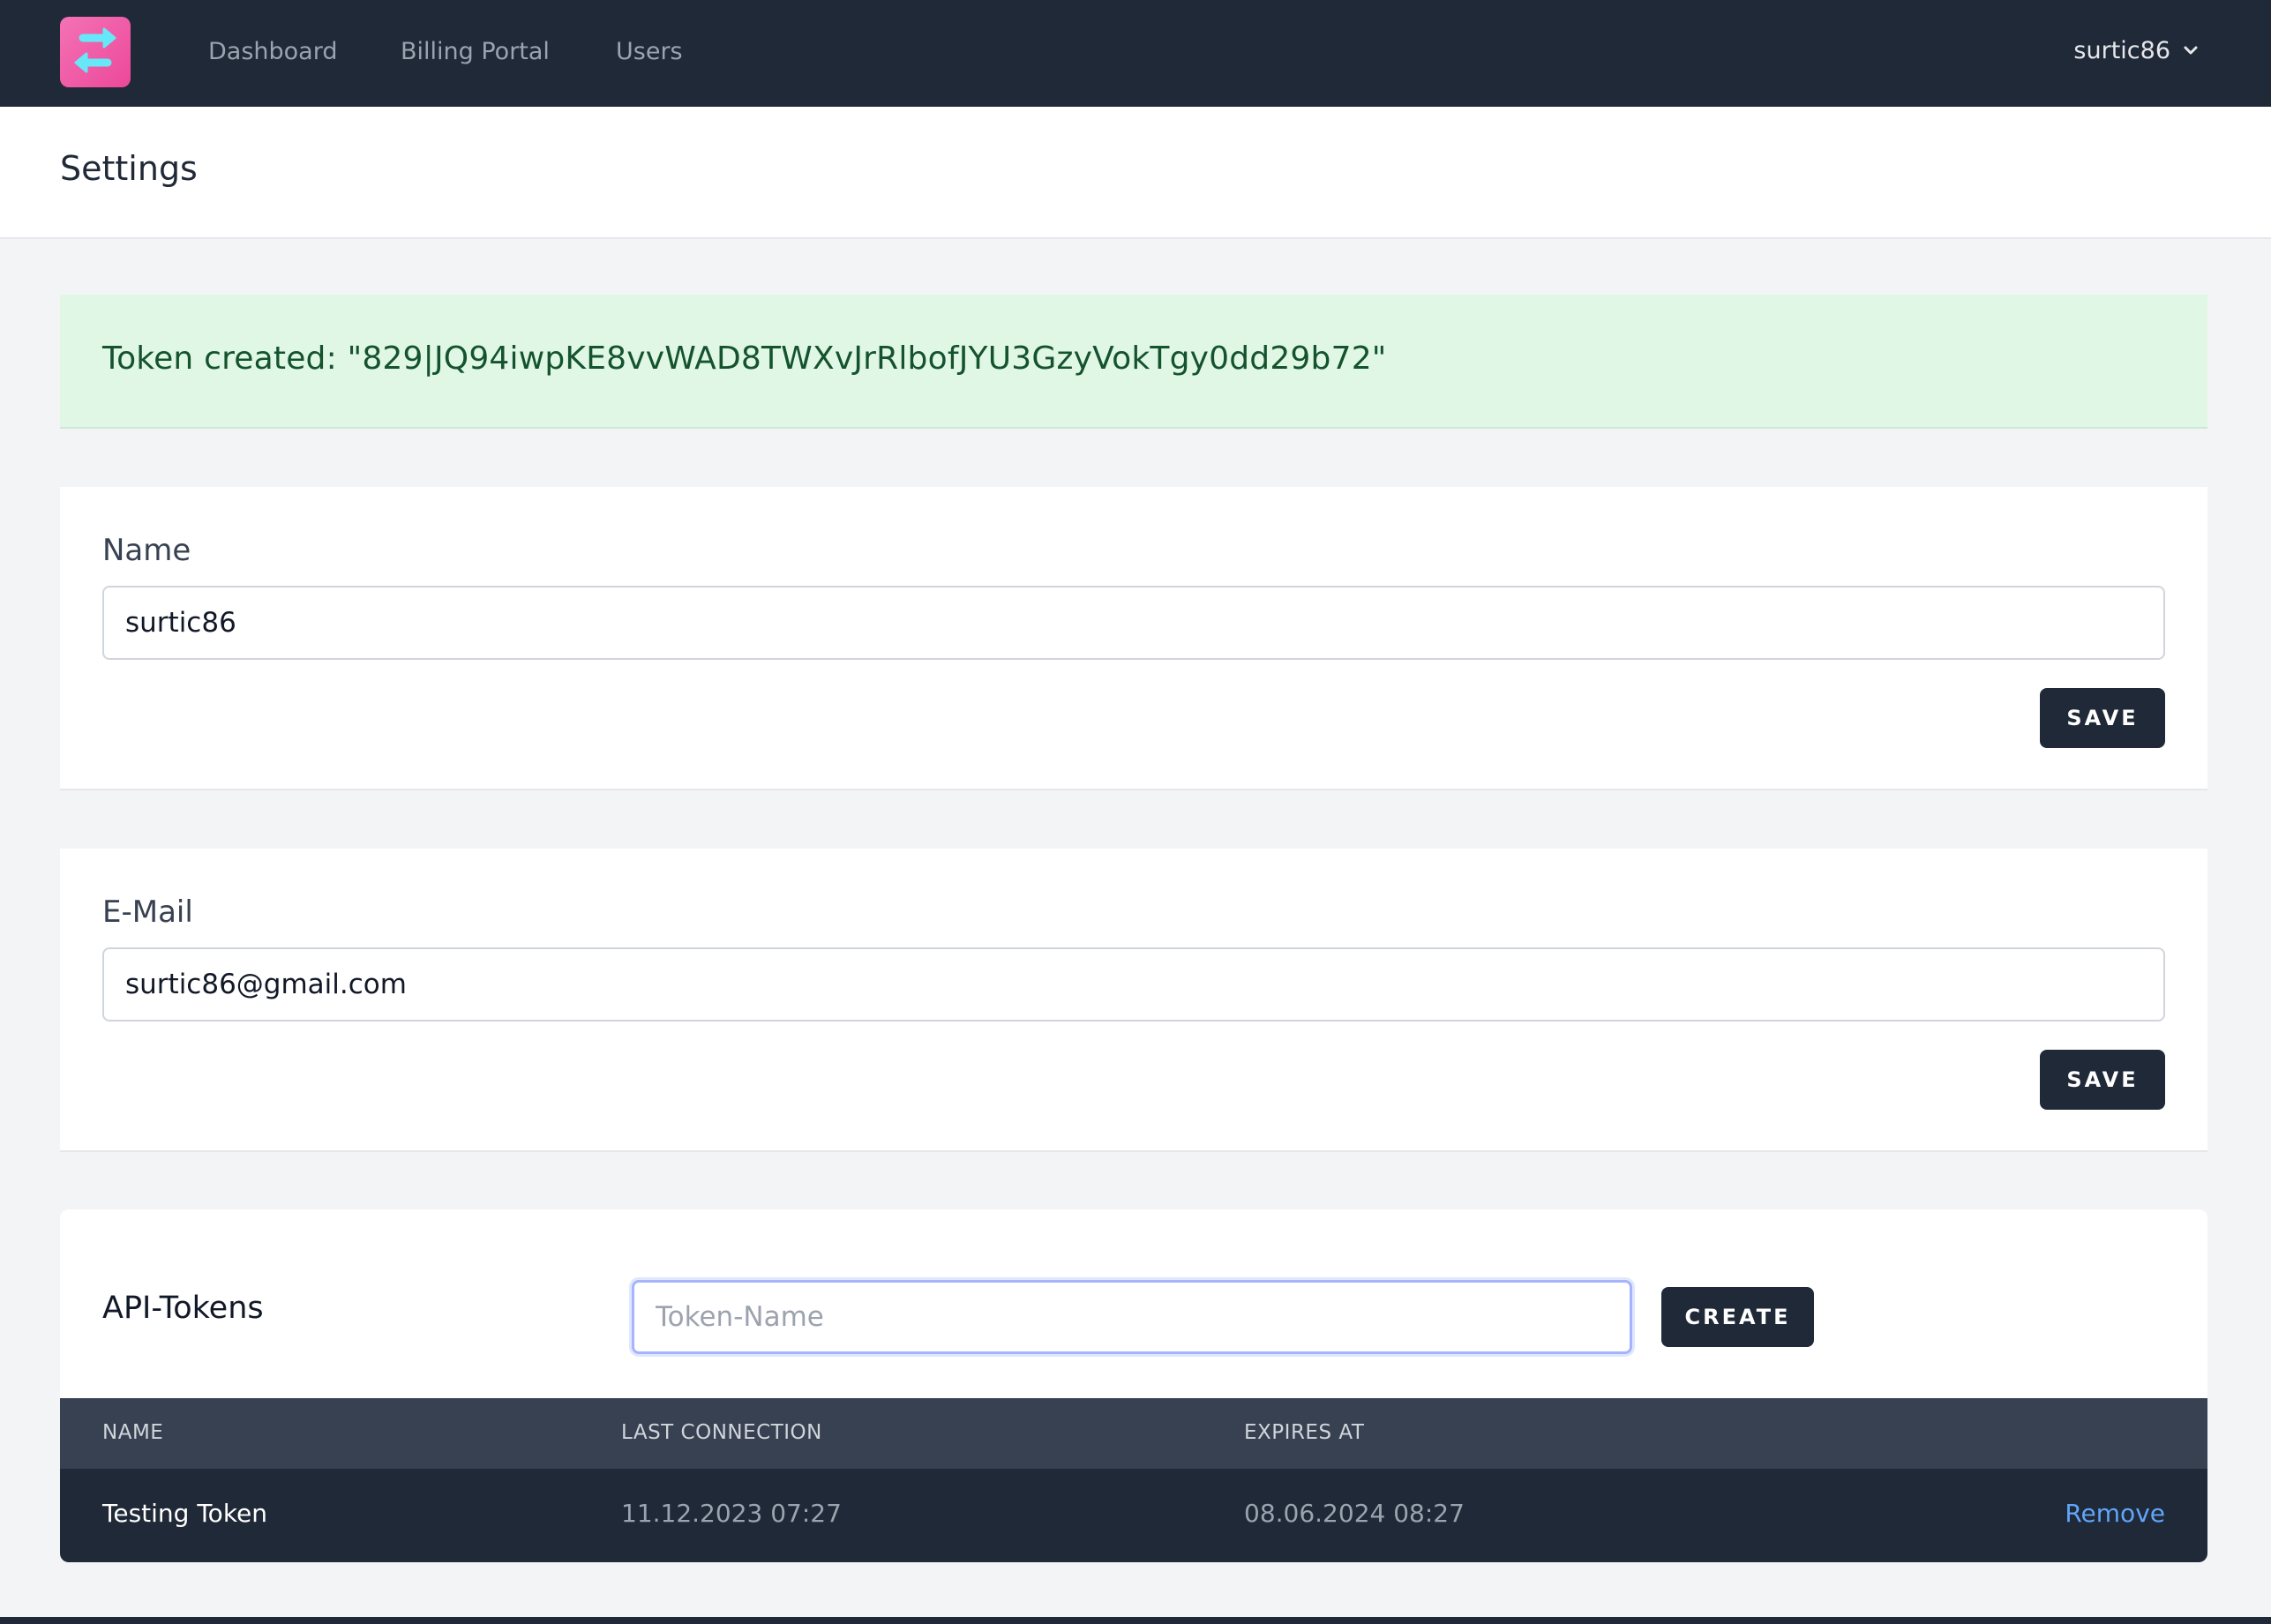 The width and height of the screenshot is (2271, 1624). I want to click on save-email-button: SAVE, so click(2102, 1080).